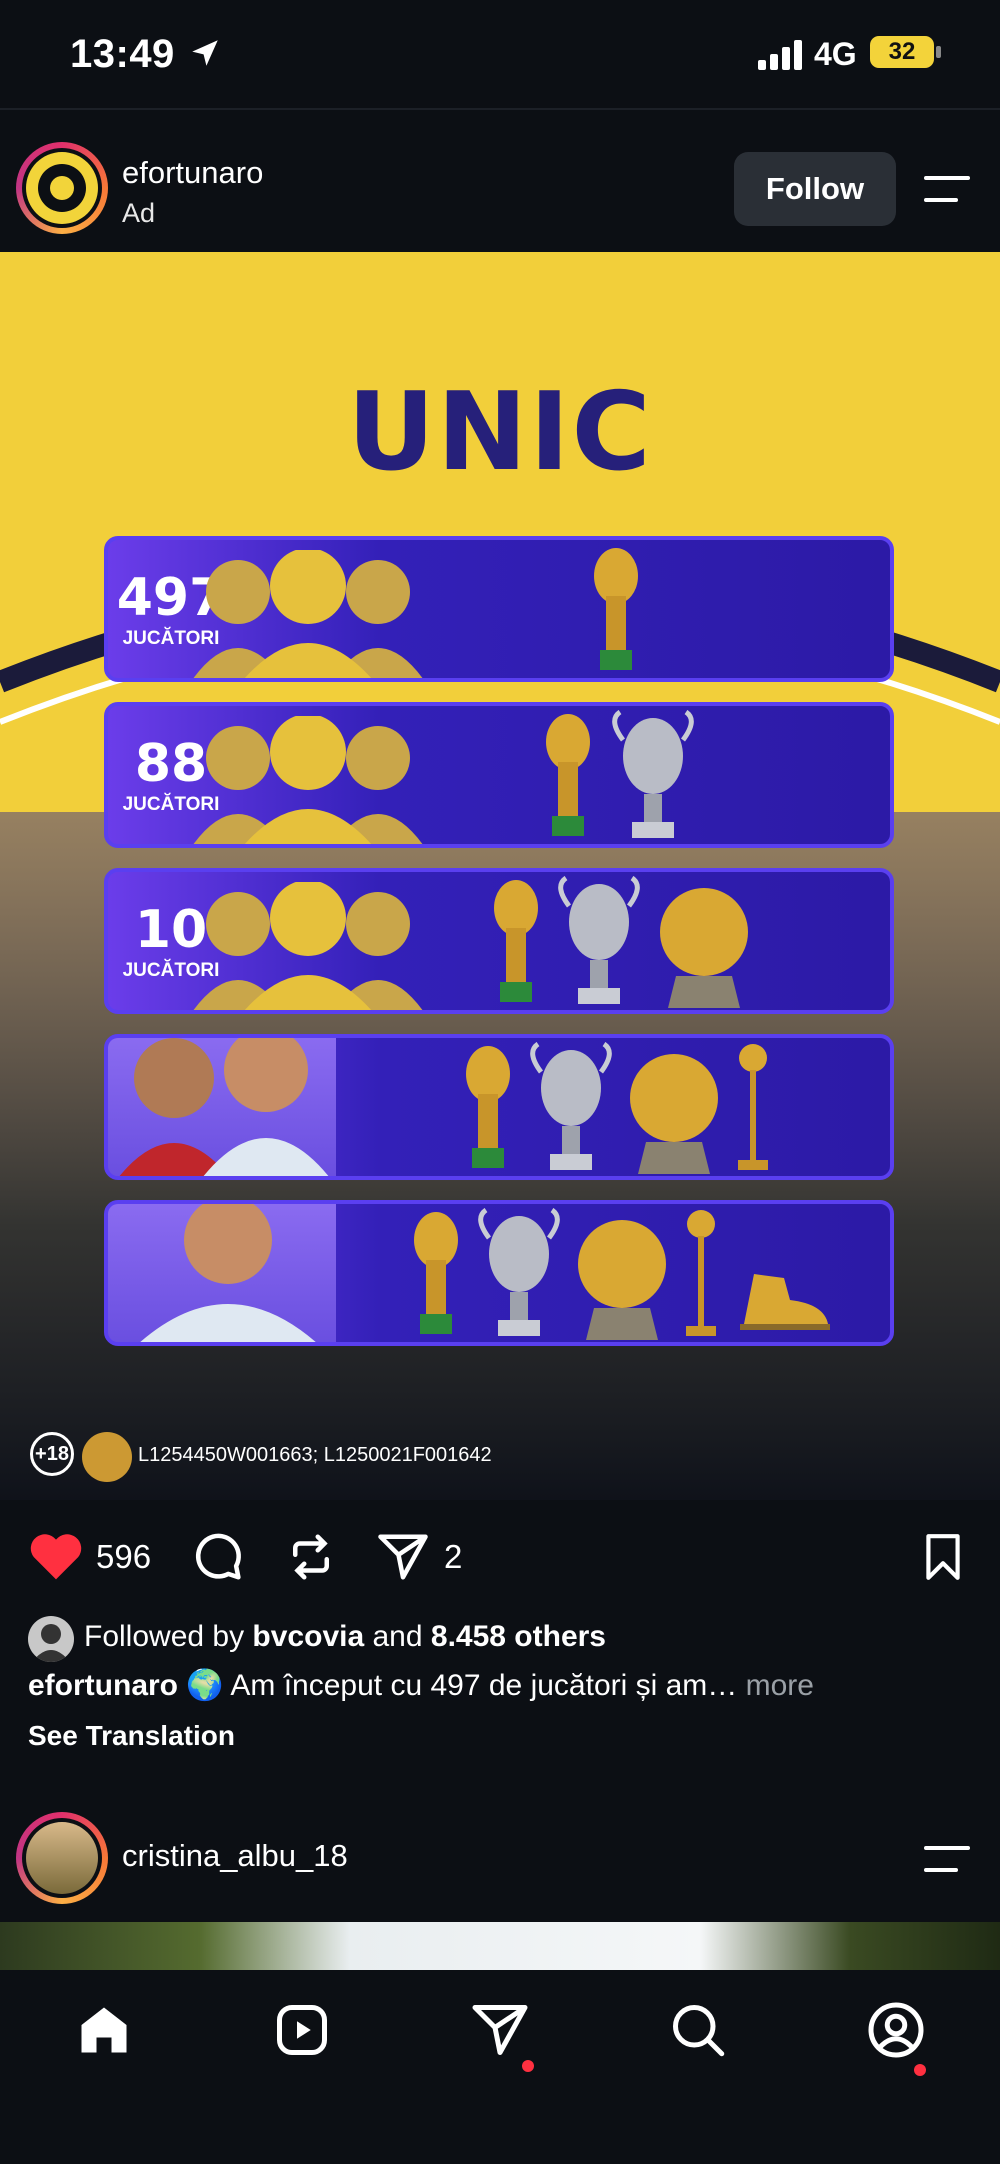 Image resolution: width=1000 pixels, height=2164 pixels. I want to click on share-count: 2, so click(453, 1556).